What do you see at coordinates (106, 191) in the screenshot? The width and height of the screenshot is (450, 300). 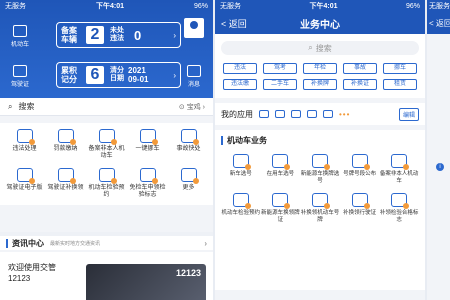 I see `service-label: 机动车检验预约` at bounding box center [106, 191].